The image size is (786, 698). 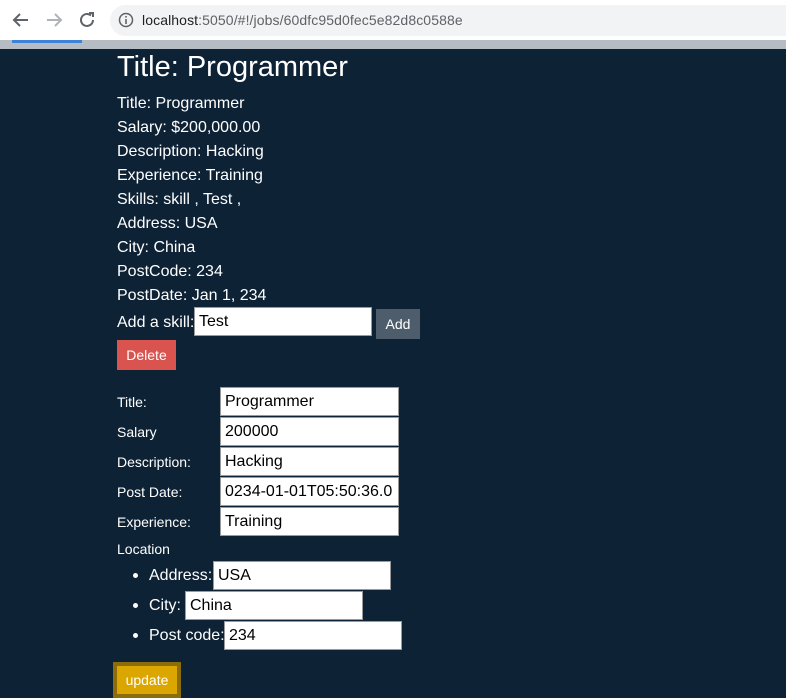 I want to click on title-input: Programmer, so click(x=309, y=401).